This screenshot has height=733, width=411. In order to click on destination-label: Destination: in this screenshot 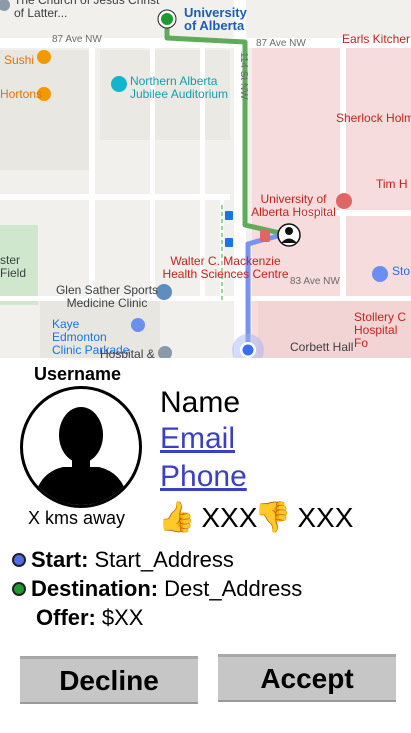, I will do `click(95, 588)`.